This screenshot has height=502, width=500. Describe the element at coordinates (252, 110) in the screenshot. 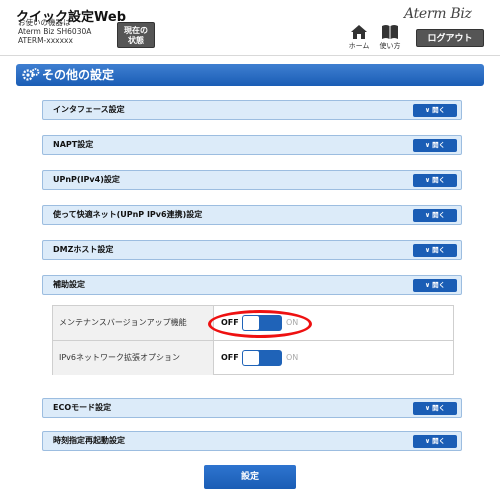

I see `accordion-interface: インタフェース設定 ∨ 開く` at that location.